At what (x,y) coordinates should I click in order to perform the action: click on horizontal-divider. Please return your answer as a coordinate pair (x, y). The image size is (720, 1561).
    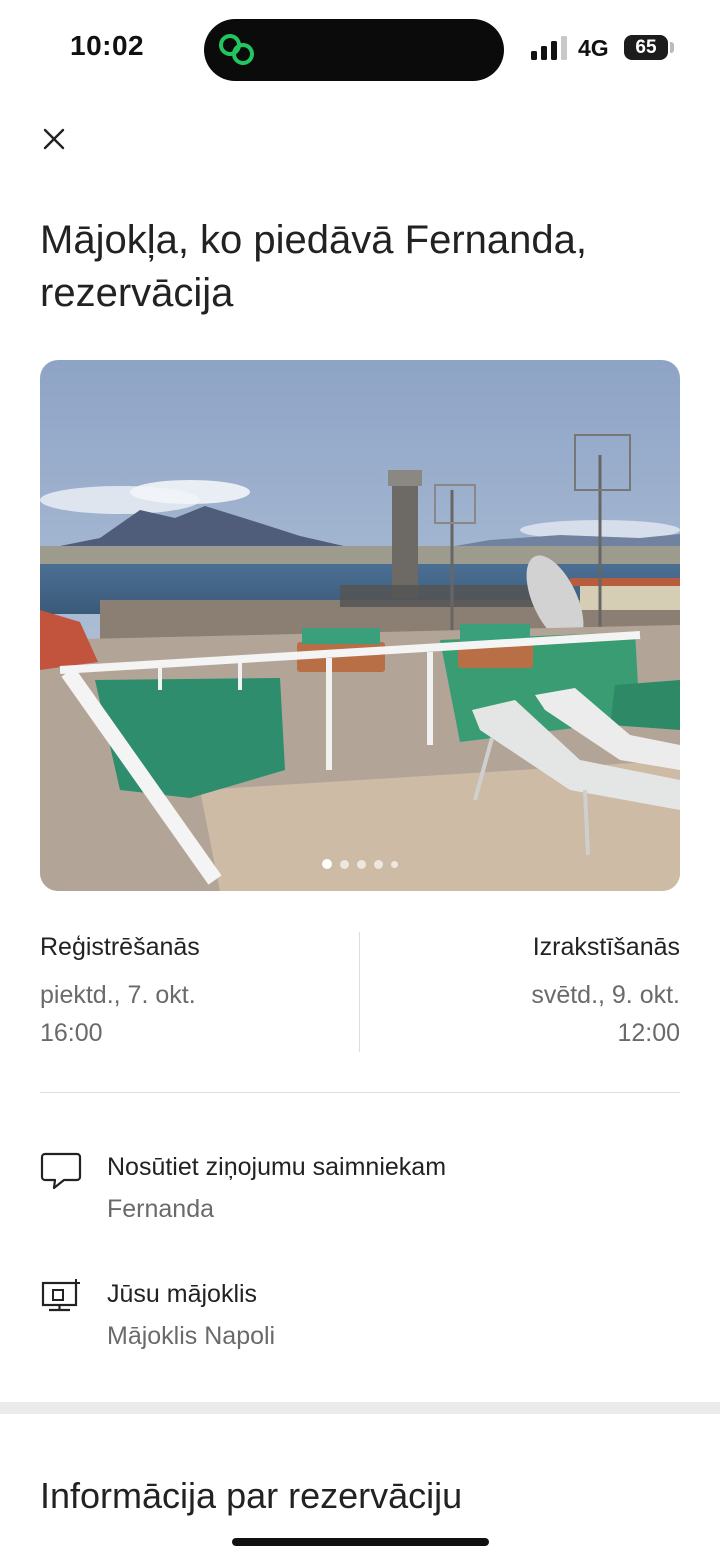
    Looking at the image, I should click on (360, 1092).